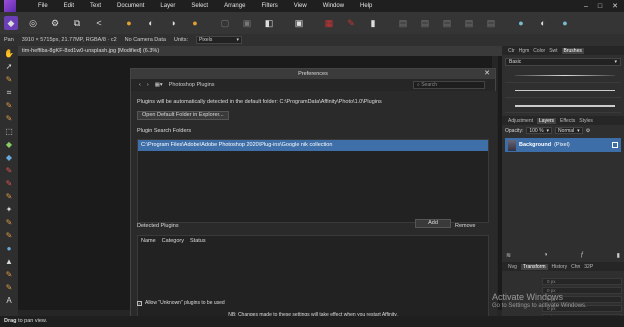 This screenshot has height=327, width=624. Describe the element at coordinates (582, 281) in the screenshot. I see `transform-field: 0 px` at that location.